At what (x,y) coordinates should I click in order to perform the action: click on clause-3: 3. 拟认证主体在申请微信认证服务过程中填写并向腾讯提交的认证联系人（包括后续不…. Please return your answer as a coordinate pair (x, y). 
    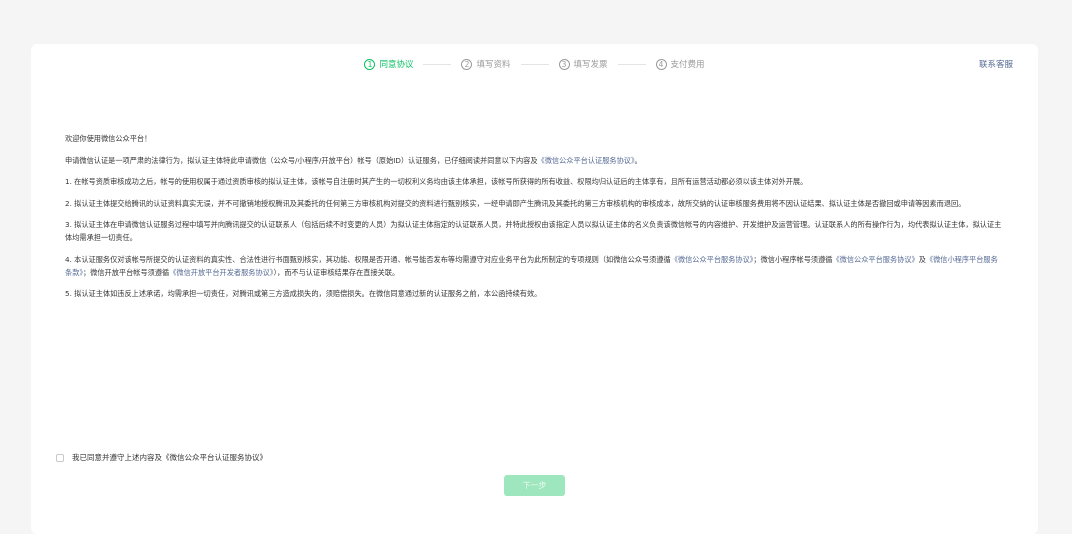
    Looking at the image, I should click on (533, 231).